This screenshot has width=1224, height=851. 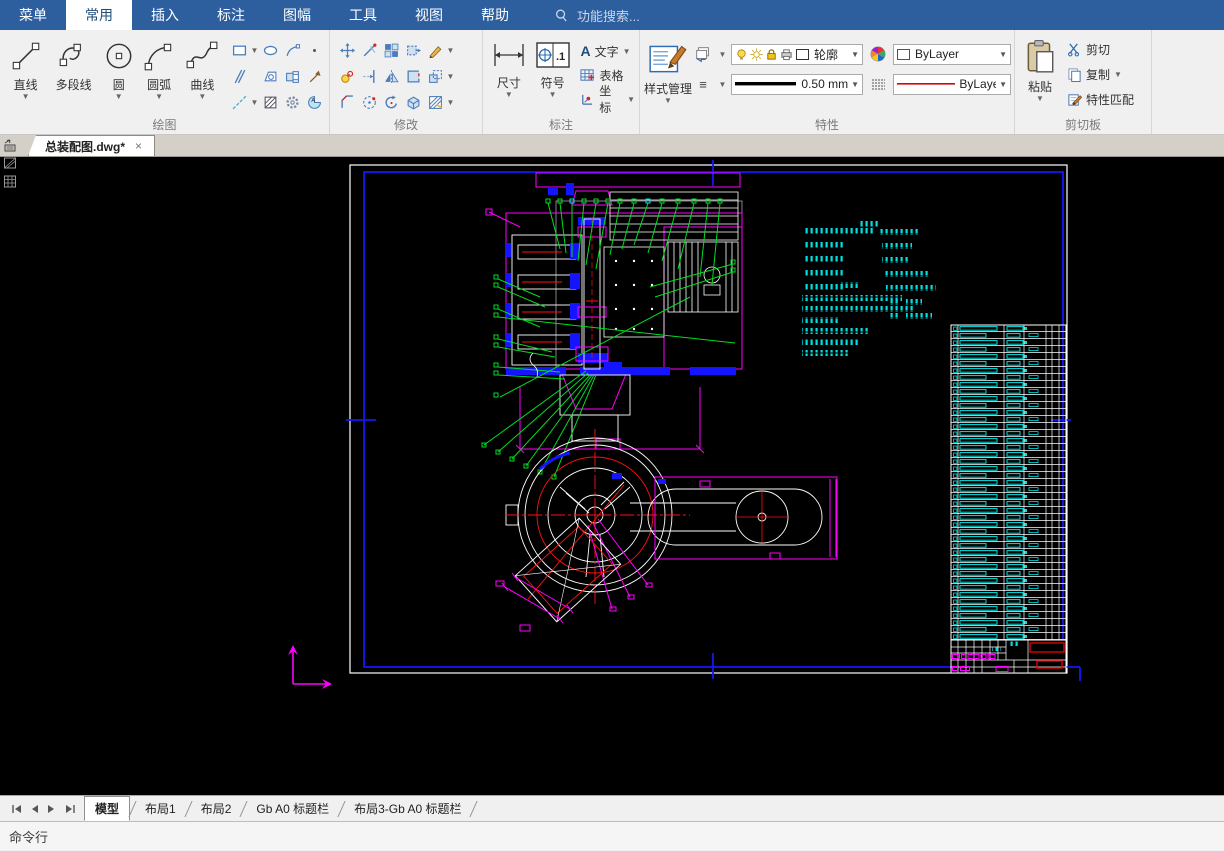 I want to click on gear-button, so click(x=292, y=102).